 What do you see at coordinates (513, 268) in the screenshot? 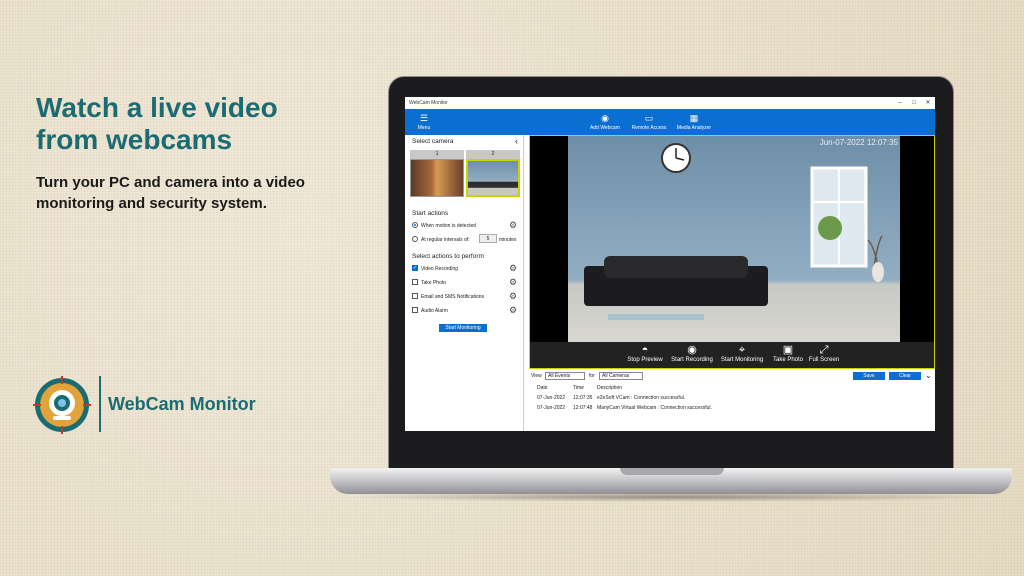
I see `video-recording-gear-icon: ⚙` at bounding box center [513, 268].